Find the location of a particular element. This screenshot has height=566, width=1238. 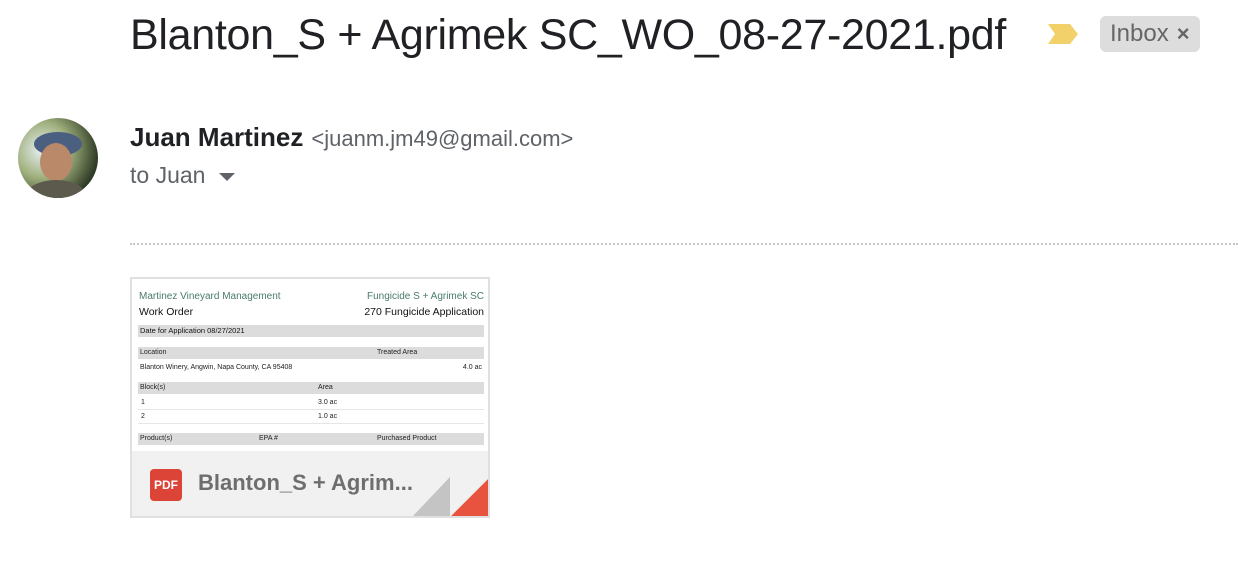

preview-location-bar is located at coordinates (311, 353).